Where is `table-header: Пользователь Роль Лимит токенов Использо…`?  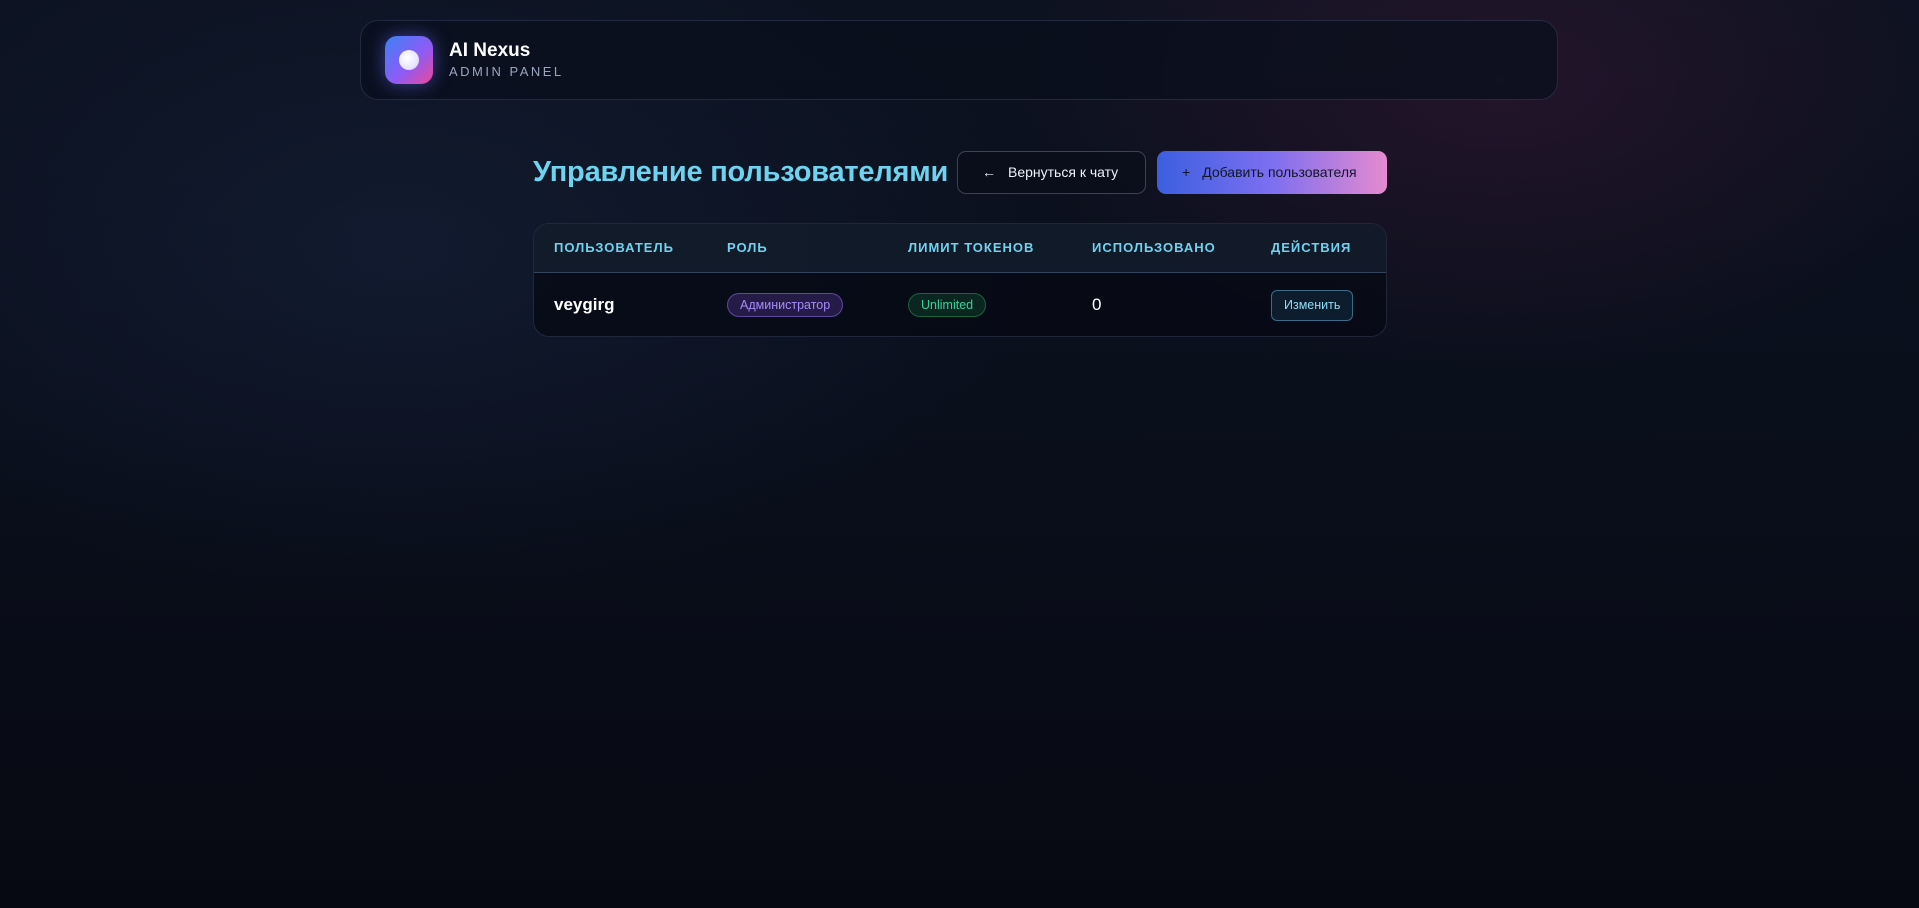 table-header: Пользователь Роль Лимит токенов Использо… is located at coordinates (960, 248).